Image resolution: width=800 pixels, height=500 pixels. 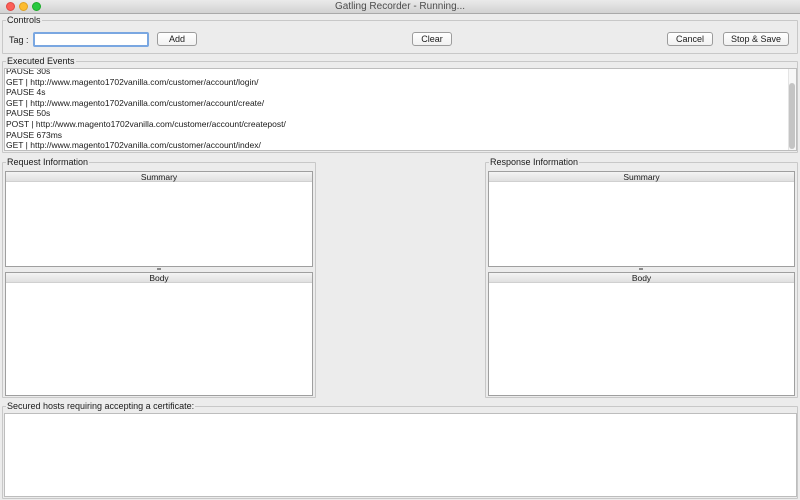 What do you see at coordinates (534, 162) in the screenshot?
I see `response-information-group-label: Response Information` at bounding box center [534, 162].